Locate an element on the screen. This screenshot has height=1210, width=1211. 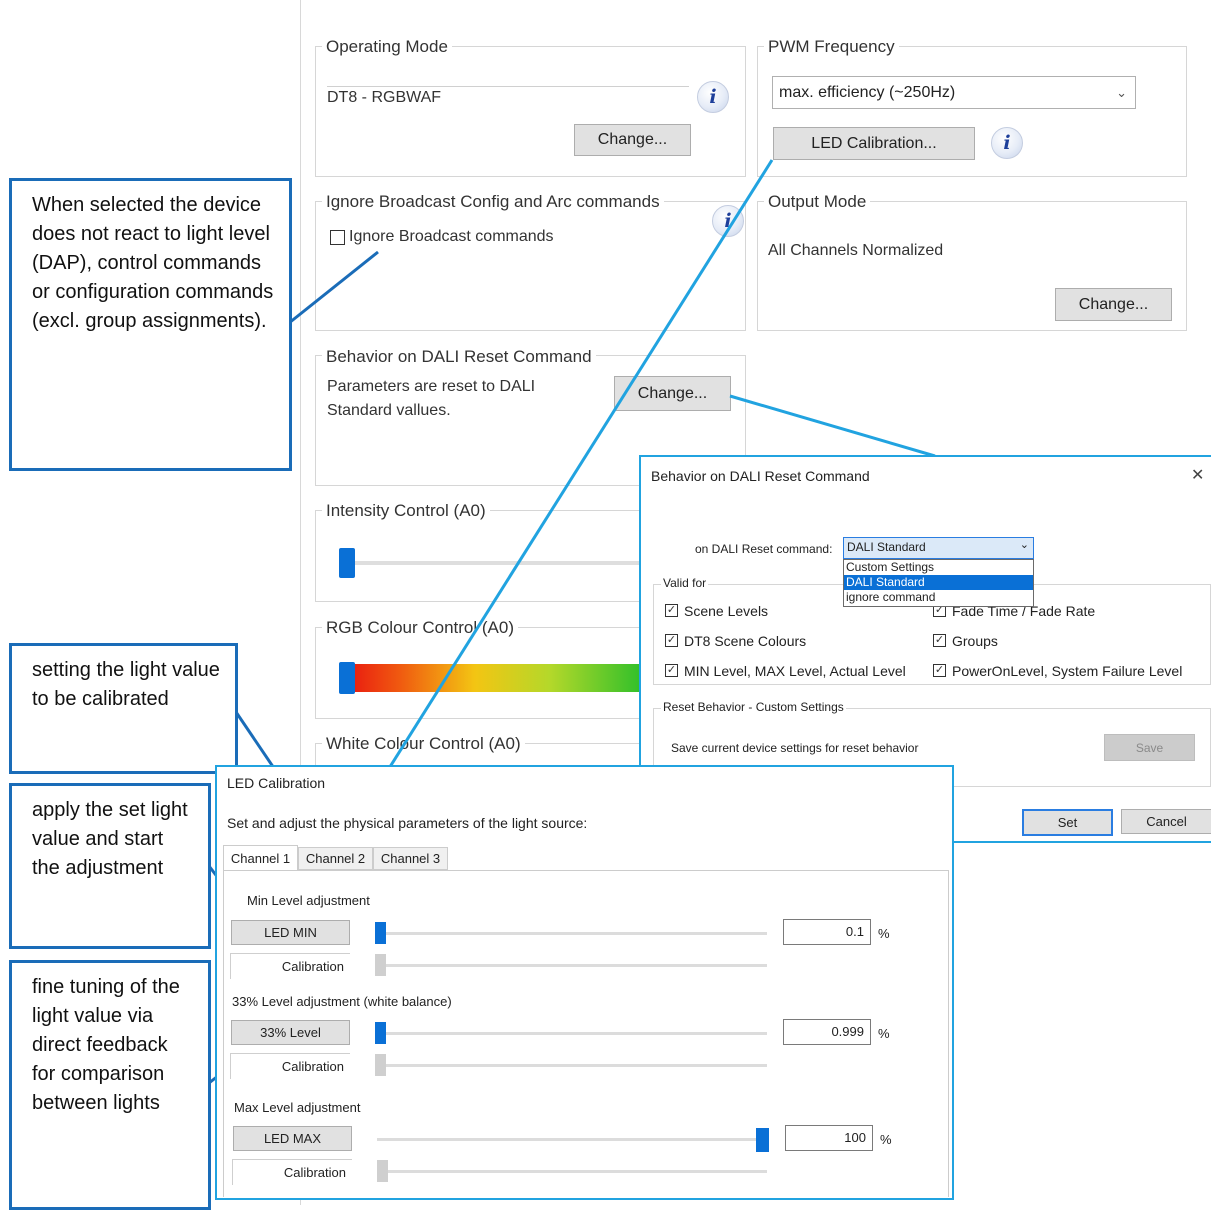
min-calibration-slider-thumb is located at coordinates (380, 965).